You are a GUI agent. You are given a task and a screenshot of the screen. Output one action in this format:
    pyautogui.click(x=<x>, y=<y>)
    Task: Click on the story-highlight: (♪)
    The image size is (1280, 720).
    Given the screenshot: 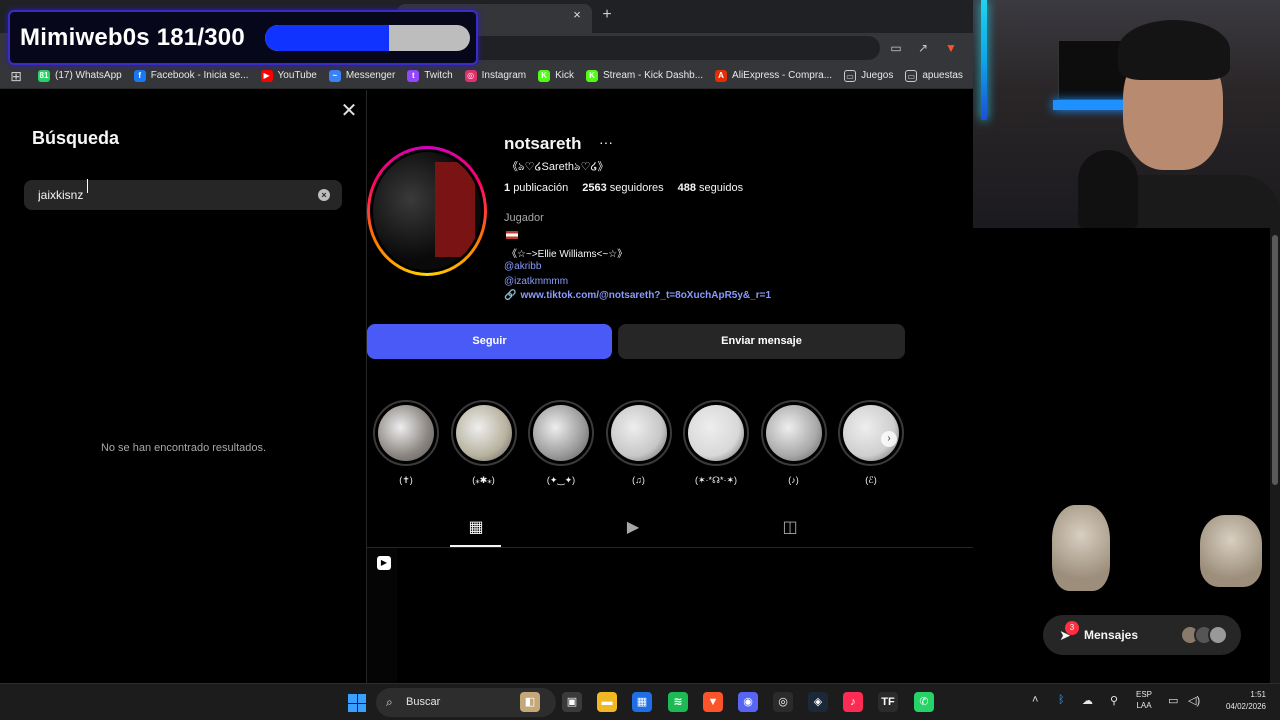 What is the action you would take?
    pyautogui.click(x=793, y=442)
    